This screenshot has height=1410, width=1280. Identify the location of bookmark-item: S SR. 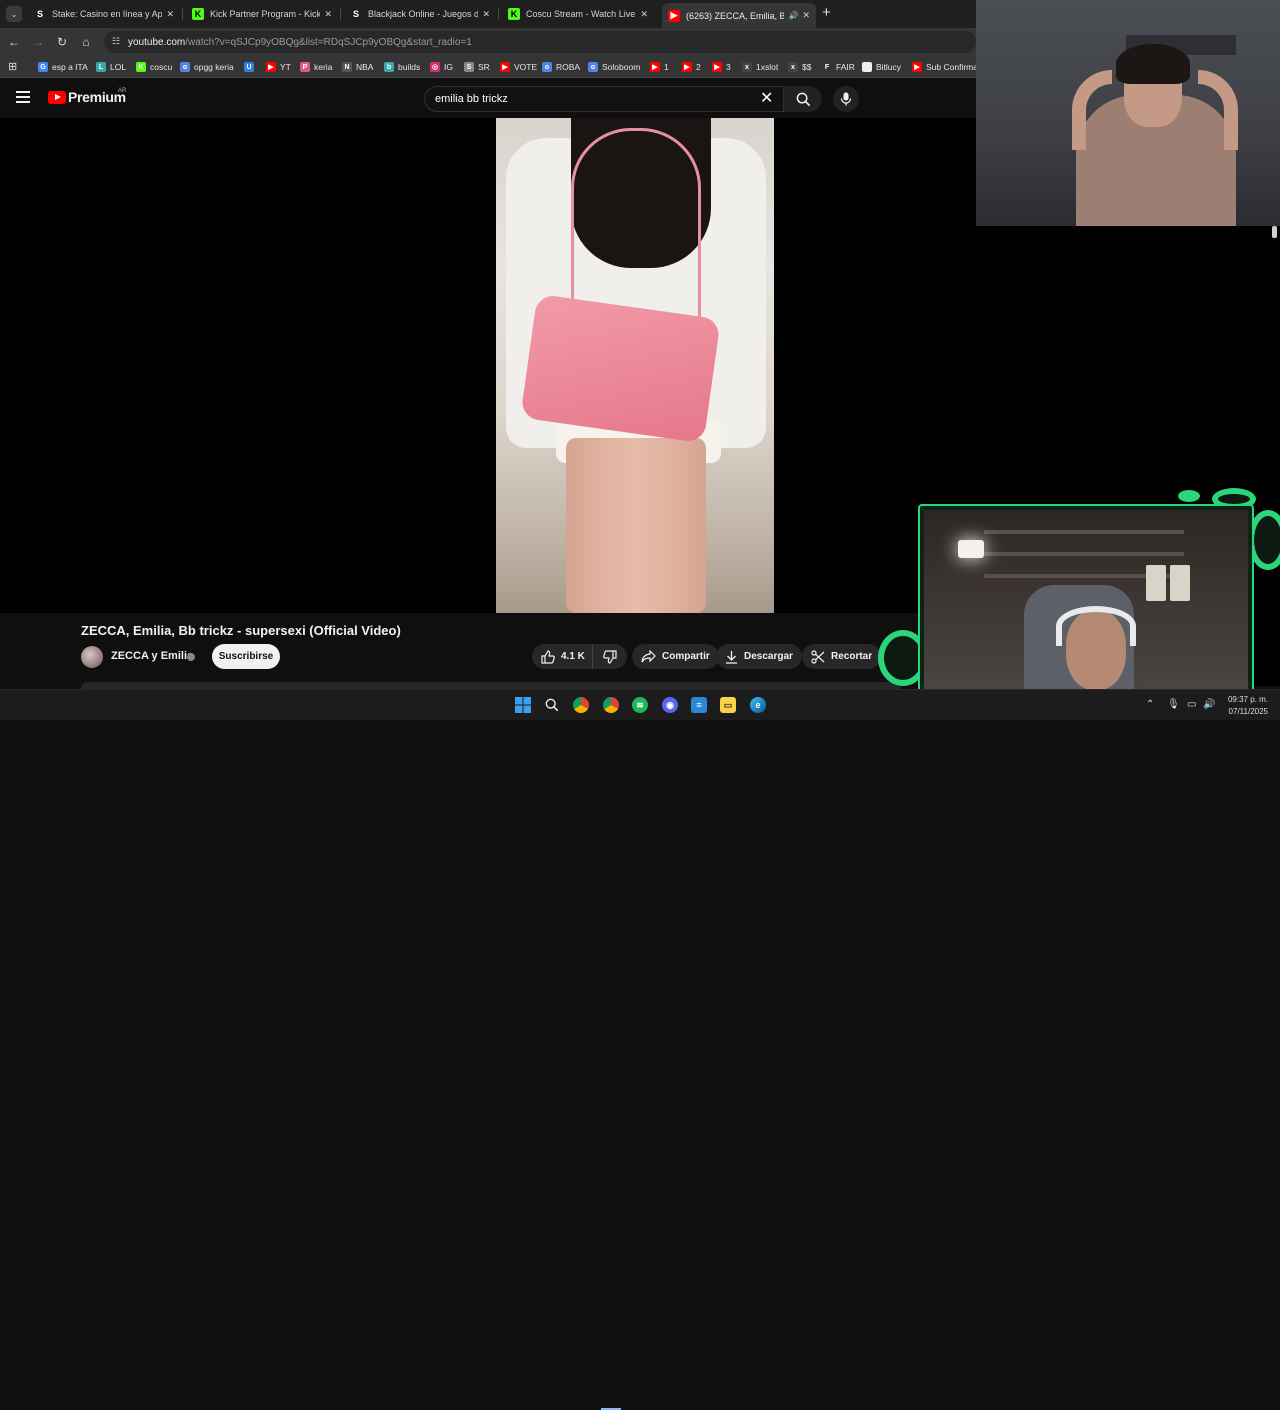
(477, 67).